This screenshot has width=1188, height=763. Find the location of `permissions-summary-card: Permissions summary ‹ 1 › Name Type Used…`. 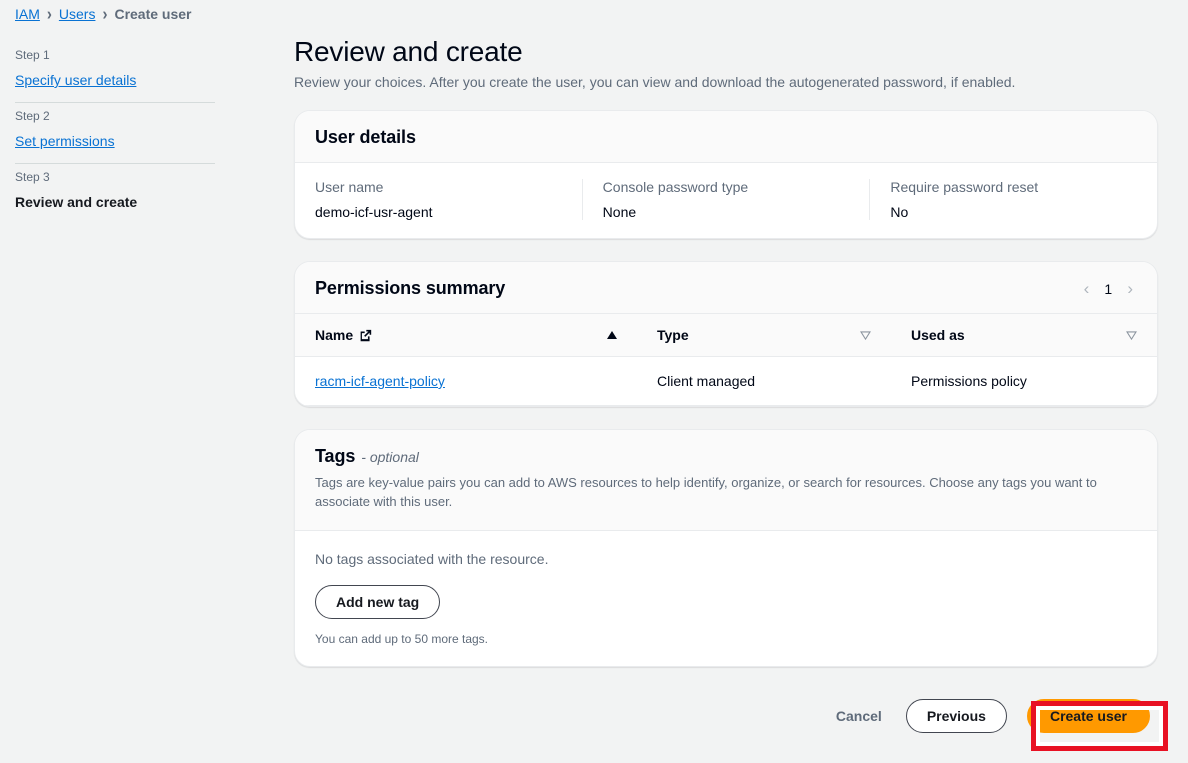

permissions-summary-card: Permissions summary ‹ 1 › Name Type Used… is located at coordinates (726, 334).